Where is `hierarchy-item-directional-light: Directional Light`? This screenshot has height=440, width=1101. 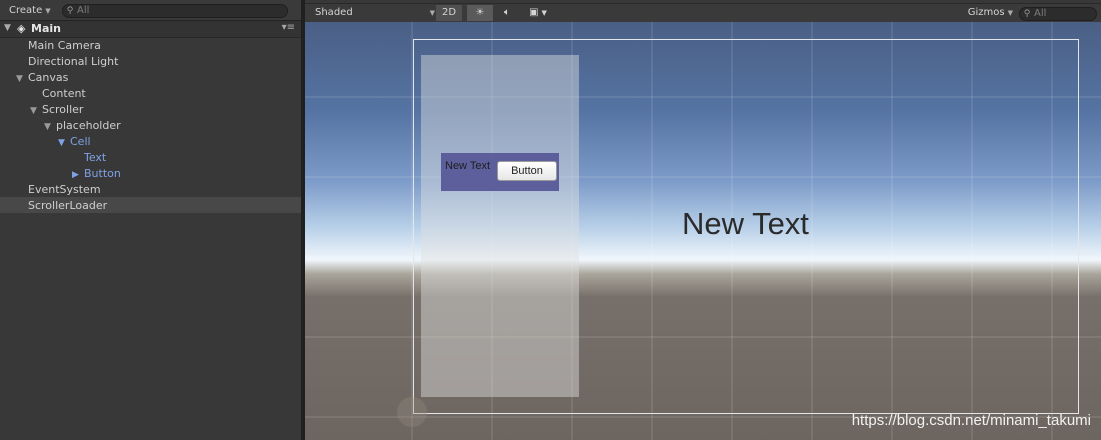 hierarchy-item-directional-light: Directional Light is located at coordinates (73, 62).